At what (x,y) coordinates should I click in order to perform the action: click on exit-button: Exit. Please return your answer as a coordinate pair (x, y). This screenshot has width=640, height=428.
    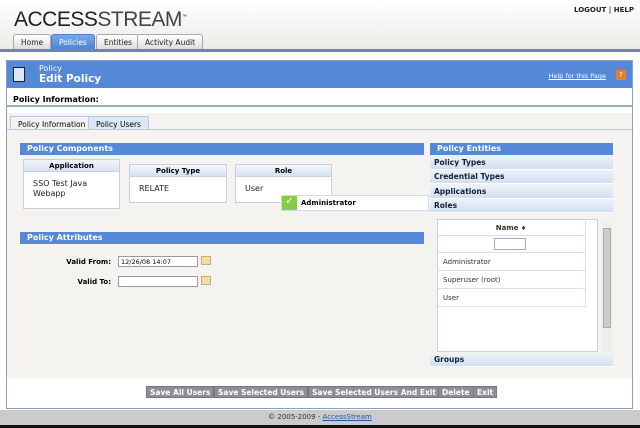
    Looking at the image, I should click on (485, 392).